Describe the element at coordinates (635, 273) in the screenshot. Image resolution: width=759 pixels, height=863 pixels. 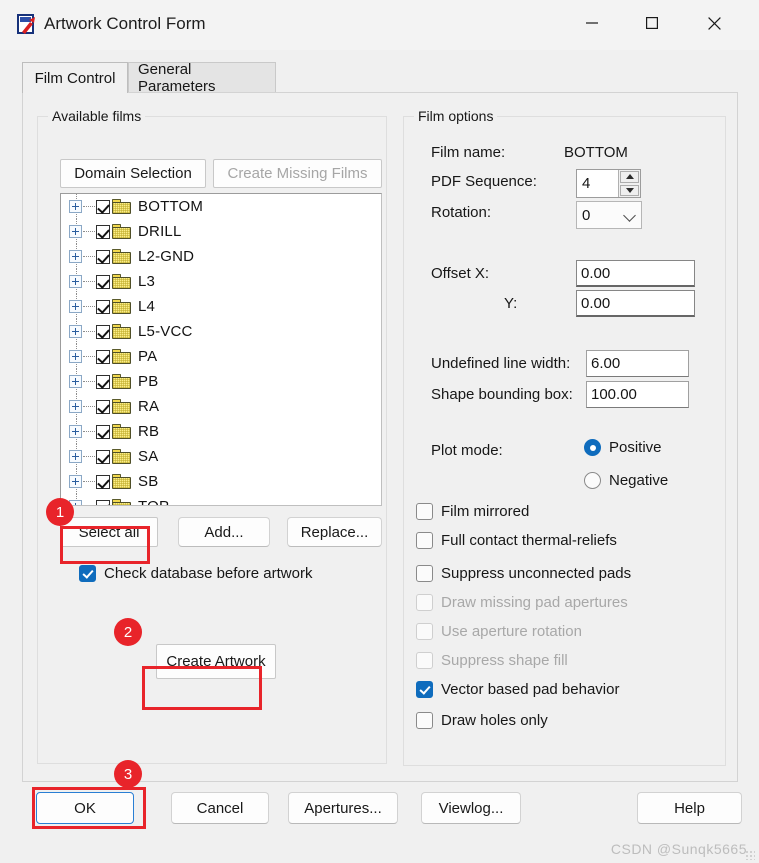
I see `offset-x-input: 0.00` at that location.